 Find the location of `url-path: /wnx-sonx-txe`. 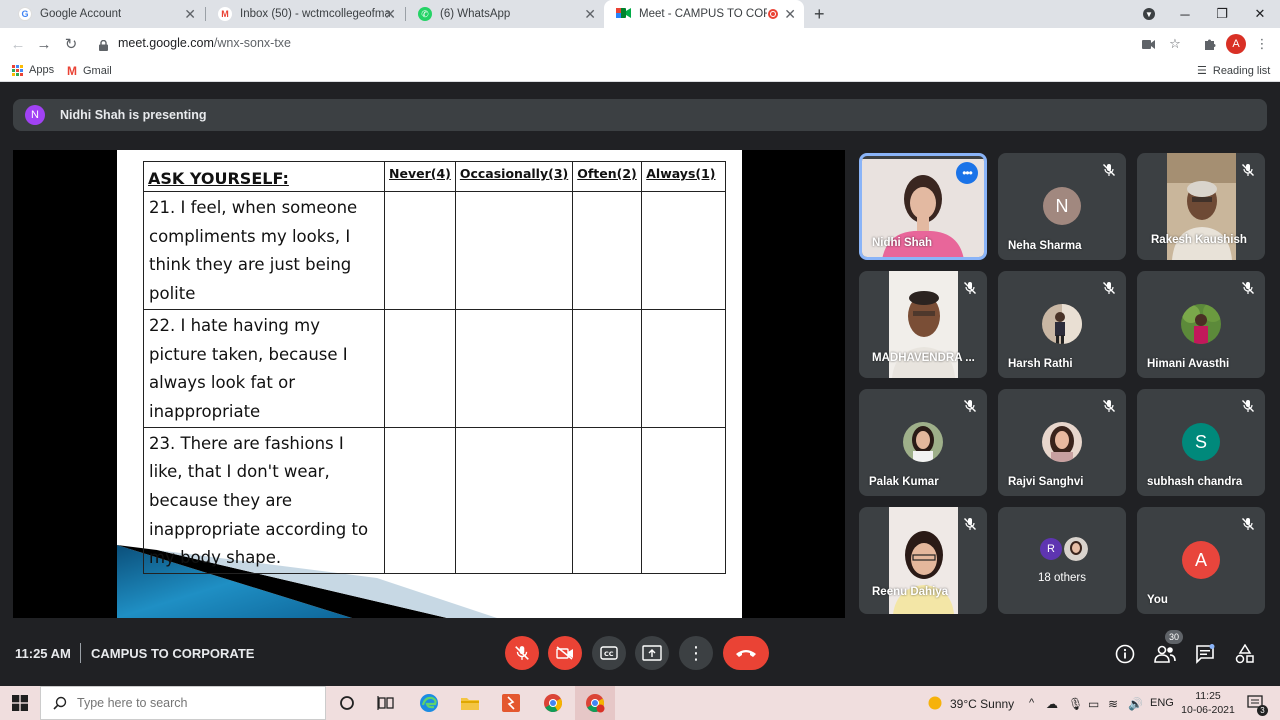

url-path: /wnx-sonx-txe is located at coordinates (252, 43).